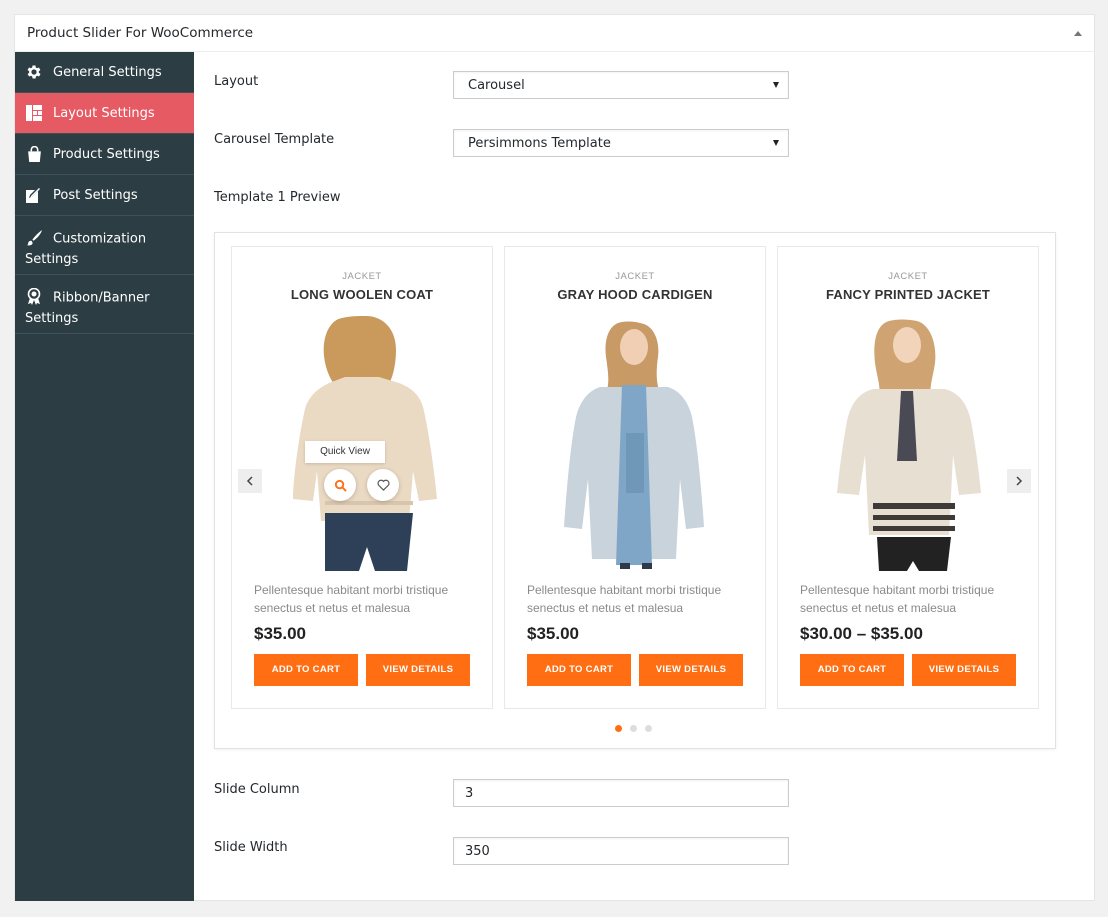 The width and height of the screenshot is (1108, 917). I want to click on gear-icon, so click(34, 72).